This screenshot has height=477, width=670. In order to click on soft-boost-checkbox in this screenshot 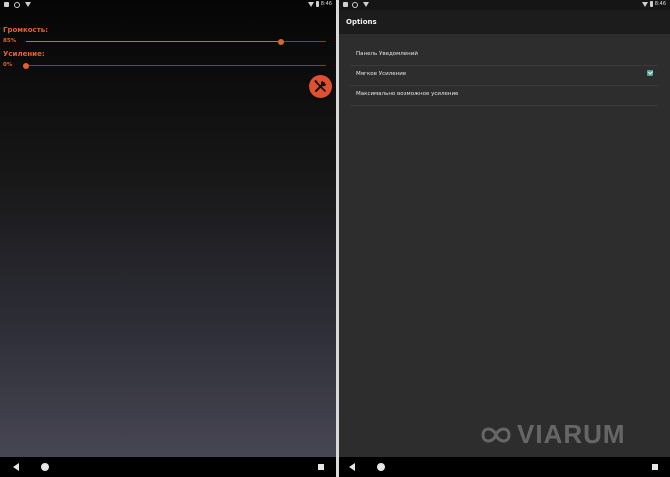, I will do `click(650, 73)`.